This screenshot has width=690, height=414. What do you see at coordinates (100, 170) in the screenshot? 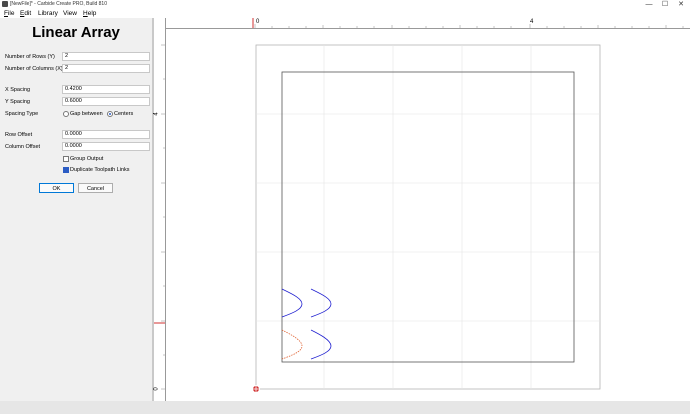
I see `duplicate-toolpath-links-label: Duplicate Toolpath Links` at bounding box center [100, 170].